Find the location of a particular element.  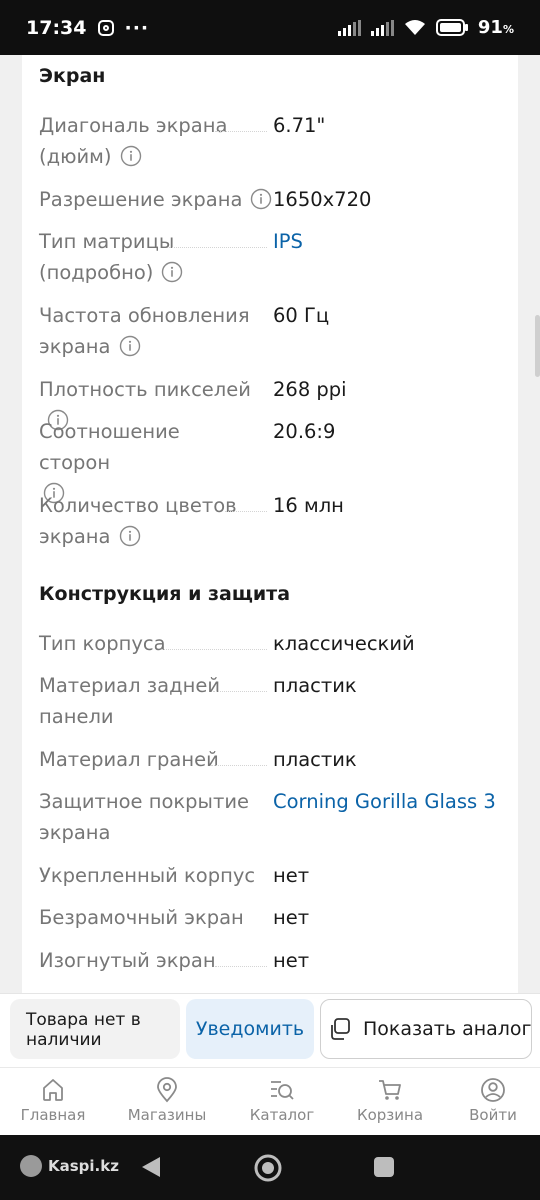

section-title-construction: Конструкция и защита is located at coordinates (165, 594).